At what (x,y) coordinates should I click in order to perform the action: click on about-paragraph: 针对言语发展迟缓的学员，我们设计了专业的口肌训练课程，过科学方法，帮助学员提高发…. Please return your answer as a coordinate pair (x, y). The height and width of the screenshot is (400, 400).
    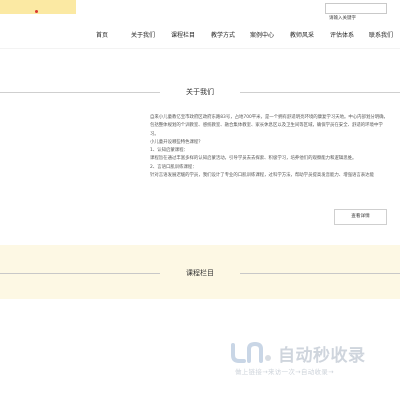
    Looking at the image, I should click on (262, 176).